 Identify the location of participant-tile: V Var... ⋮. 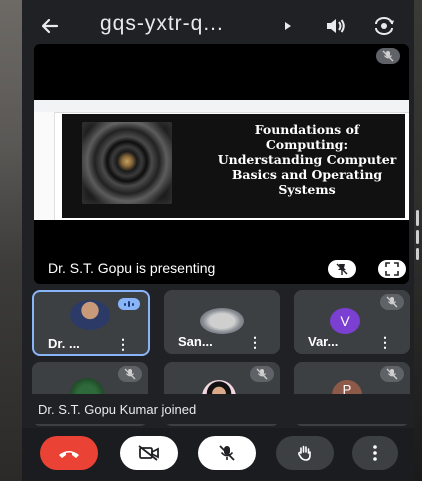
(352, 322).